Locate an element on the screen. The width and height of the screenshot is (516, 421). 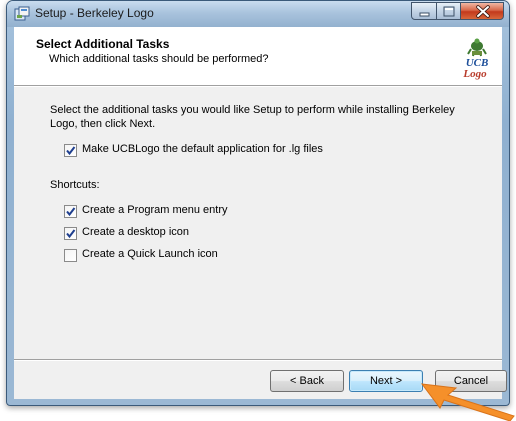
page-title: Select Additional Tasks is located at coordinates (103, 44).